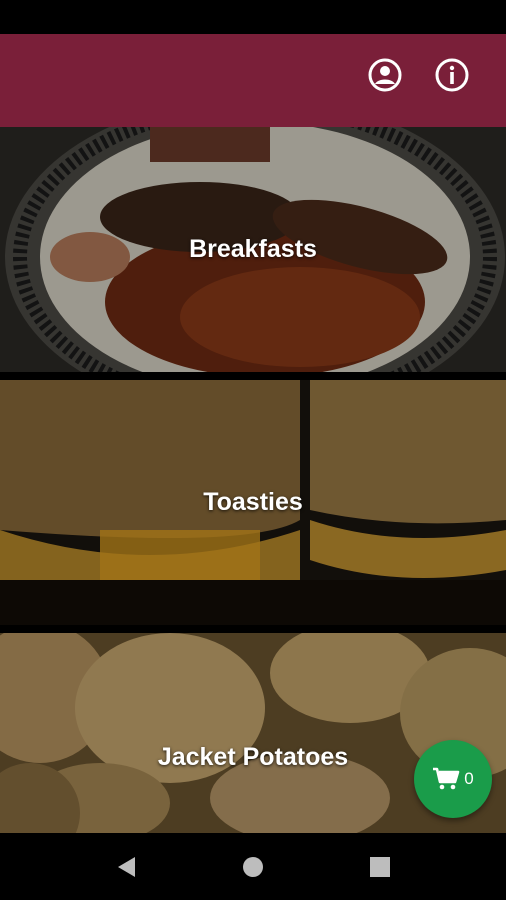 Image resolution: width=506 pixels, height=900 pixels. I want to click on account-circle-icon, so click(385, 75).